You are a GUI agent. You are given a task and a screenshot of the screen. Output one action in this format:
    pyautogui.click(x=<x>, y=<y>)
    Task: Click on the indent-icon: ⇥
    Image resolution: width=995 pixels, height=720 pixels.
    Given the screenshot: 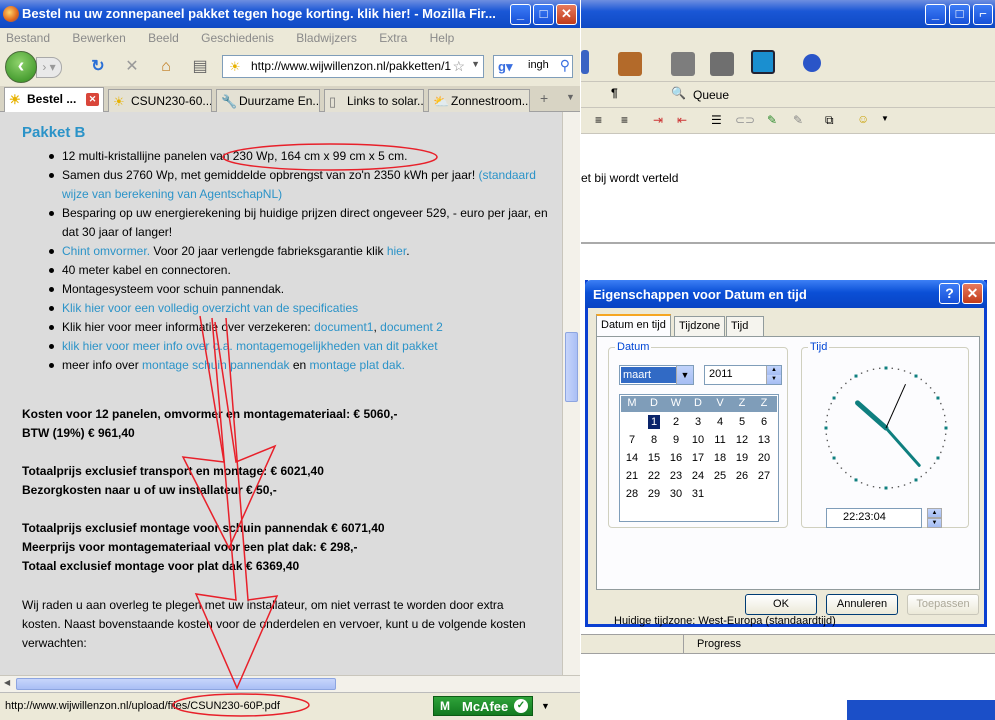 What is the action you would take?
    pyautogui.click(x=658, y=120)
    